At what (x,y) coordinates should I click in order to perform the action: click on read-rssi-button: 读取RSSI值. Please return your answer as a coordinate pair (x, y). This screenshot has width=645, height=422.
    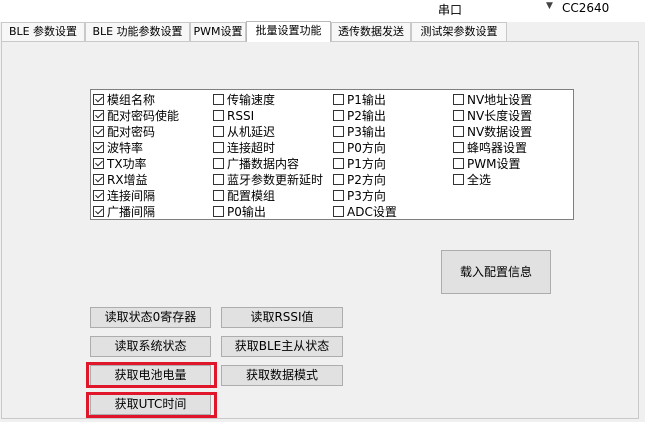
    Looking at the image, I should click on (282, 317).